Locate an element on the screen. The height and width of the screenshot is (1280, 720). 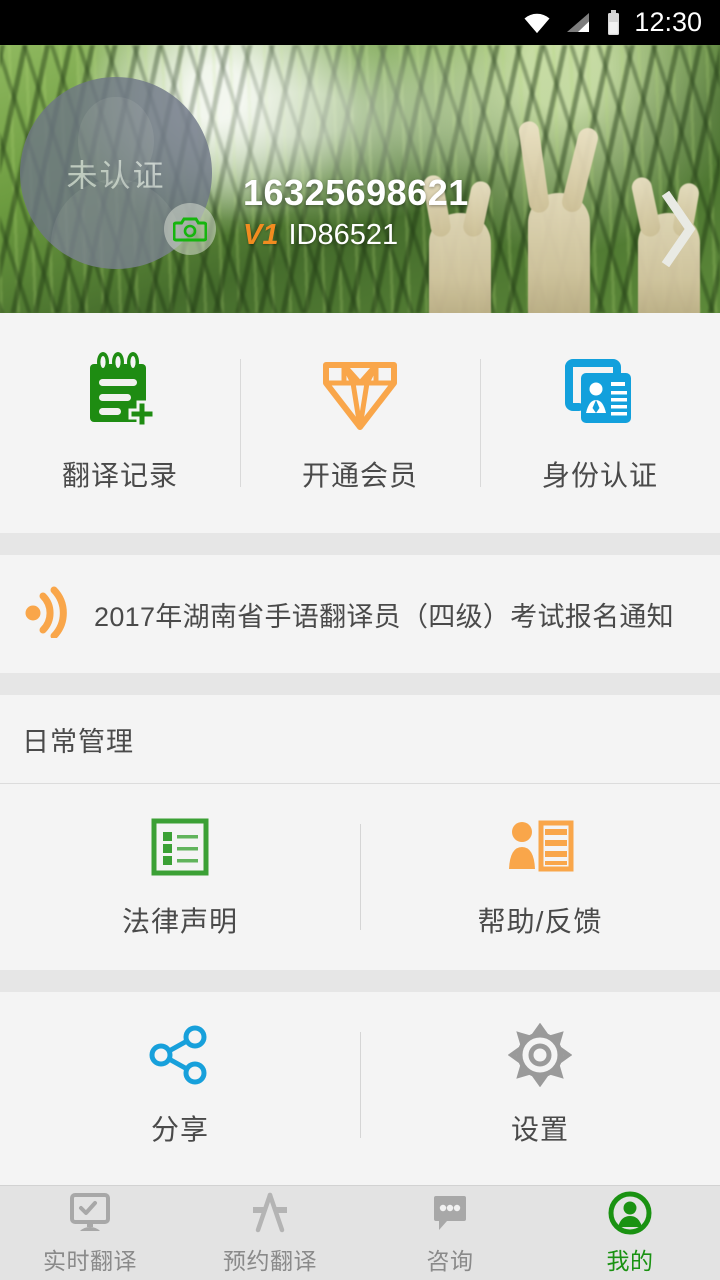
notice-banner: 2017年湖南省手语翻译员（四级）考试报名通知 is located at coordinates (360, 614).